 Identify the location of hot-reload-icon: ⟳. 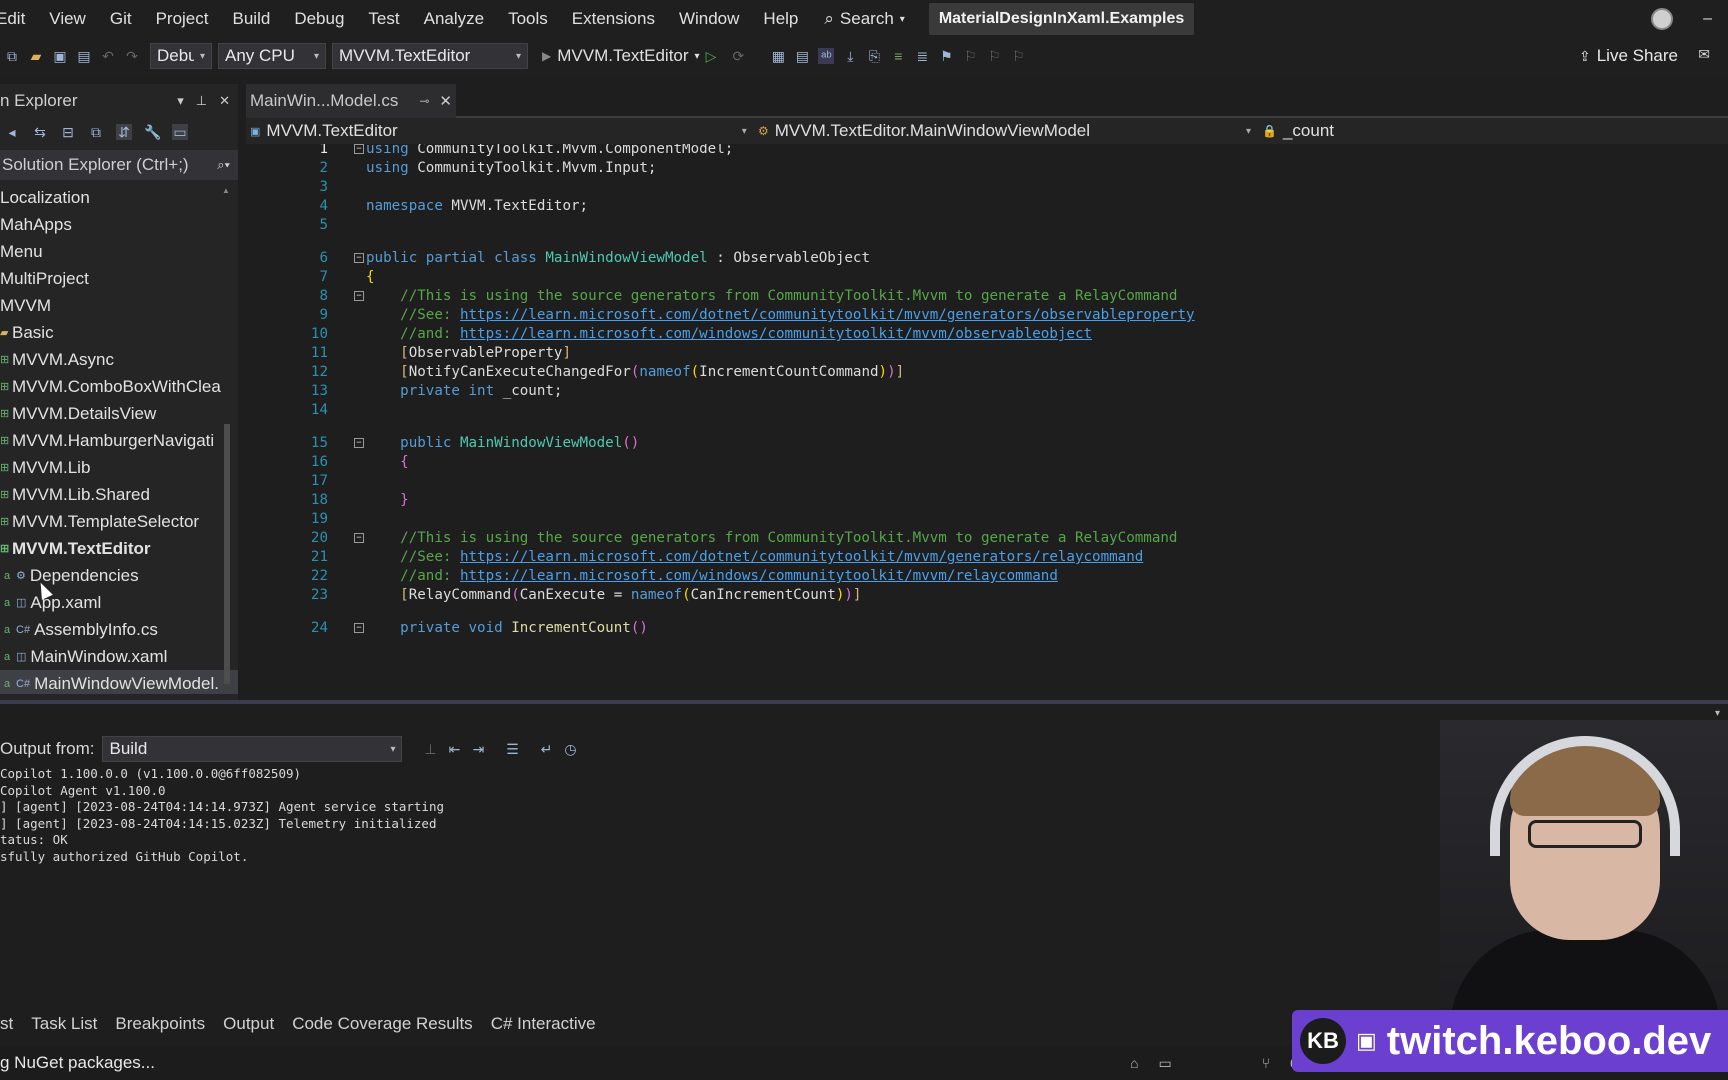
(738, 56).